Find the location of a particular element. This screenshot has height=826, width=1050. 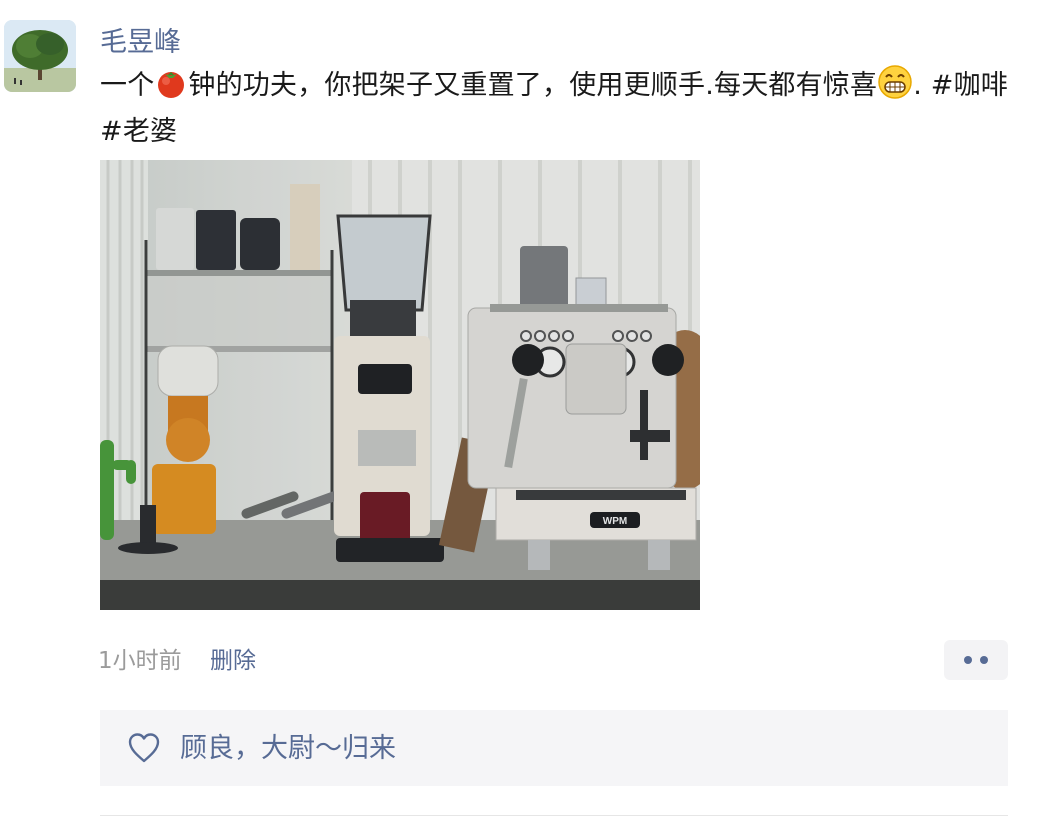

divider is located at coordinates (554, 815).